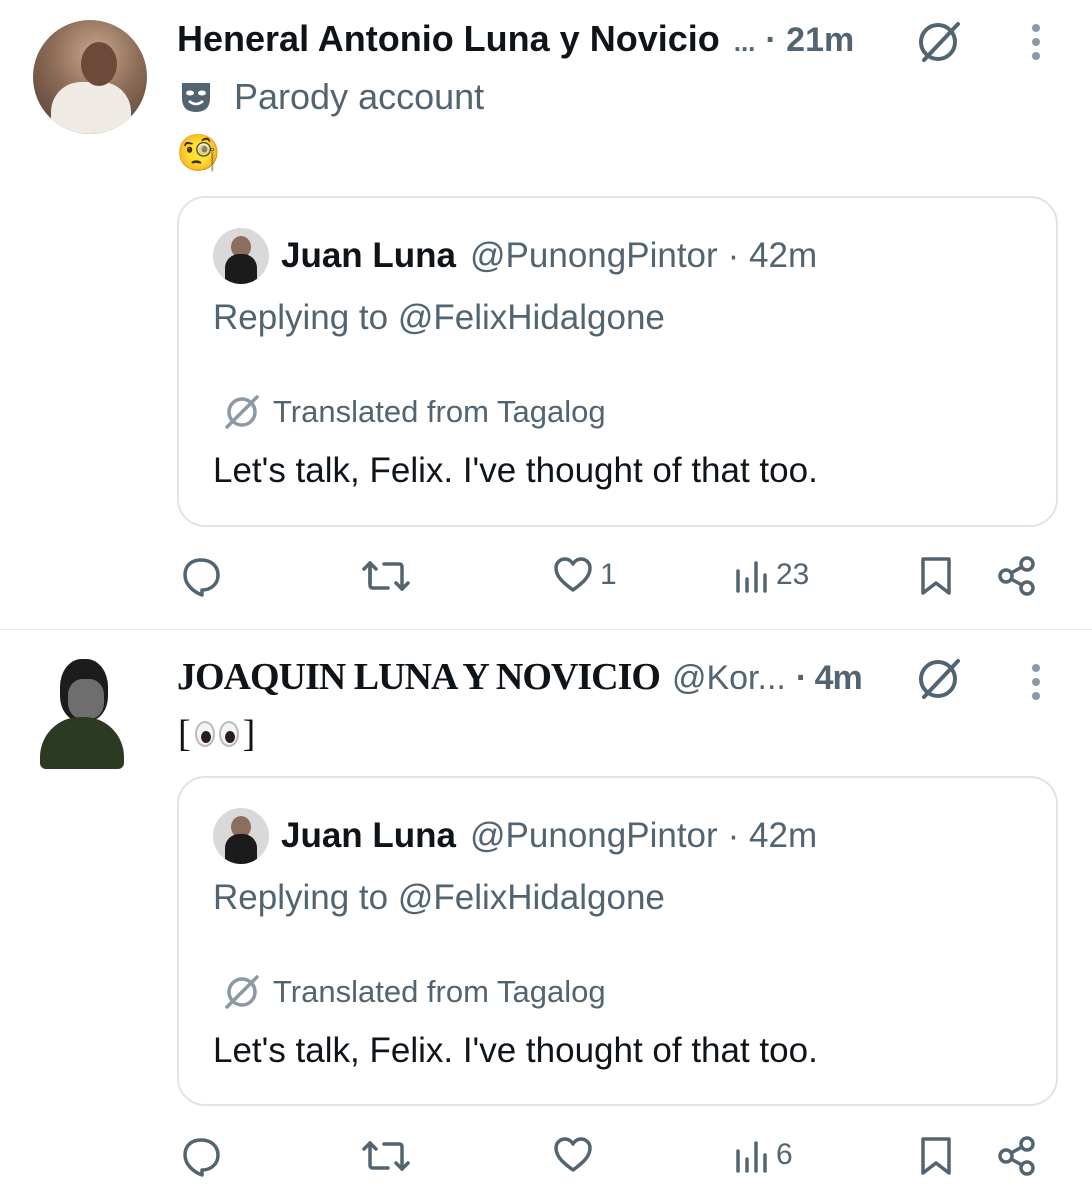 The image size is (1092, 1200). Describe the element at coordinates (772, 835) in the screenshot. I see `quote-time: · 42m` at that location.